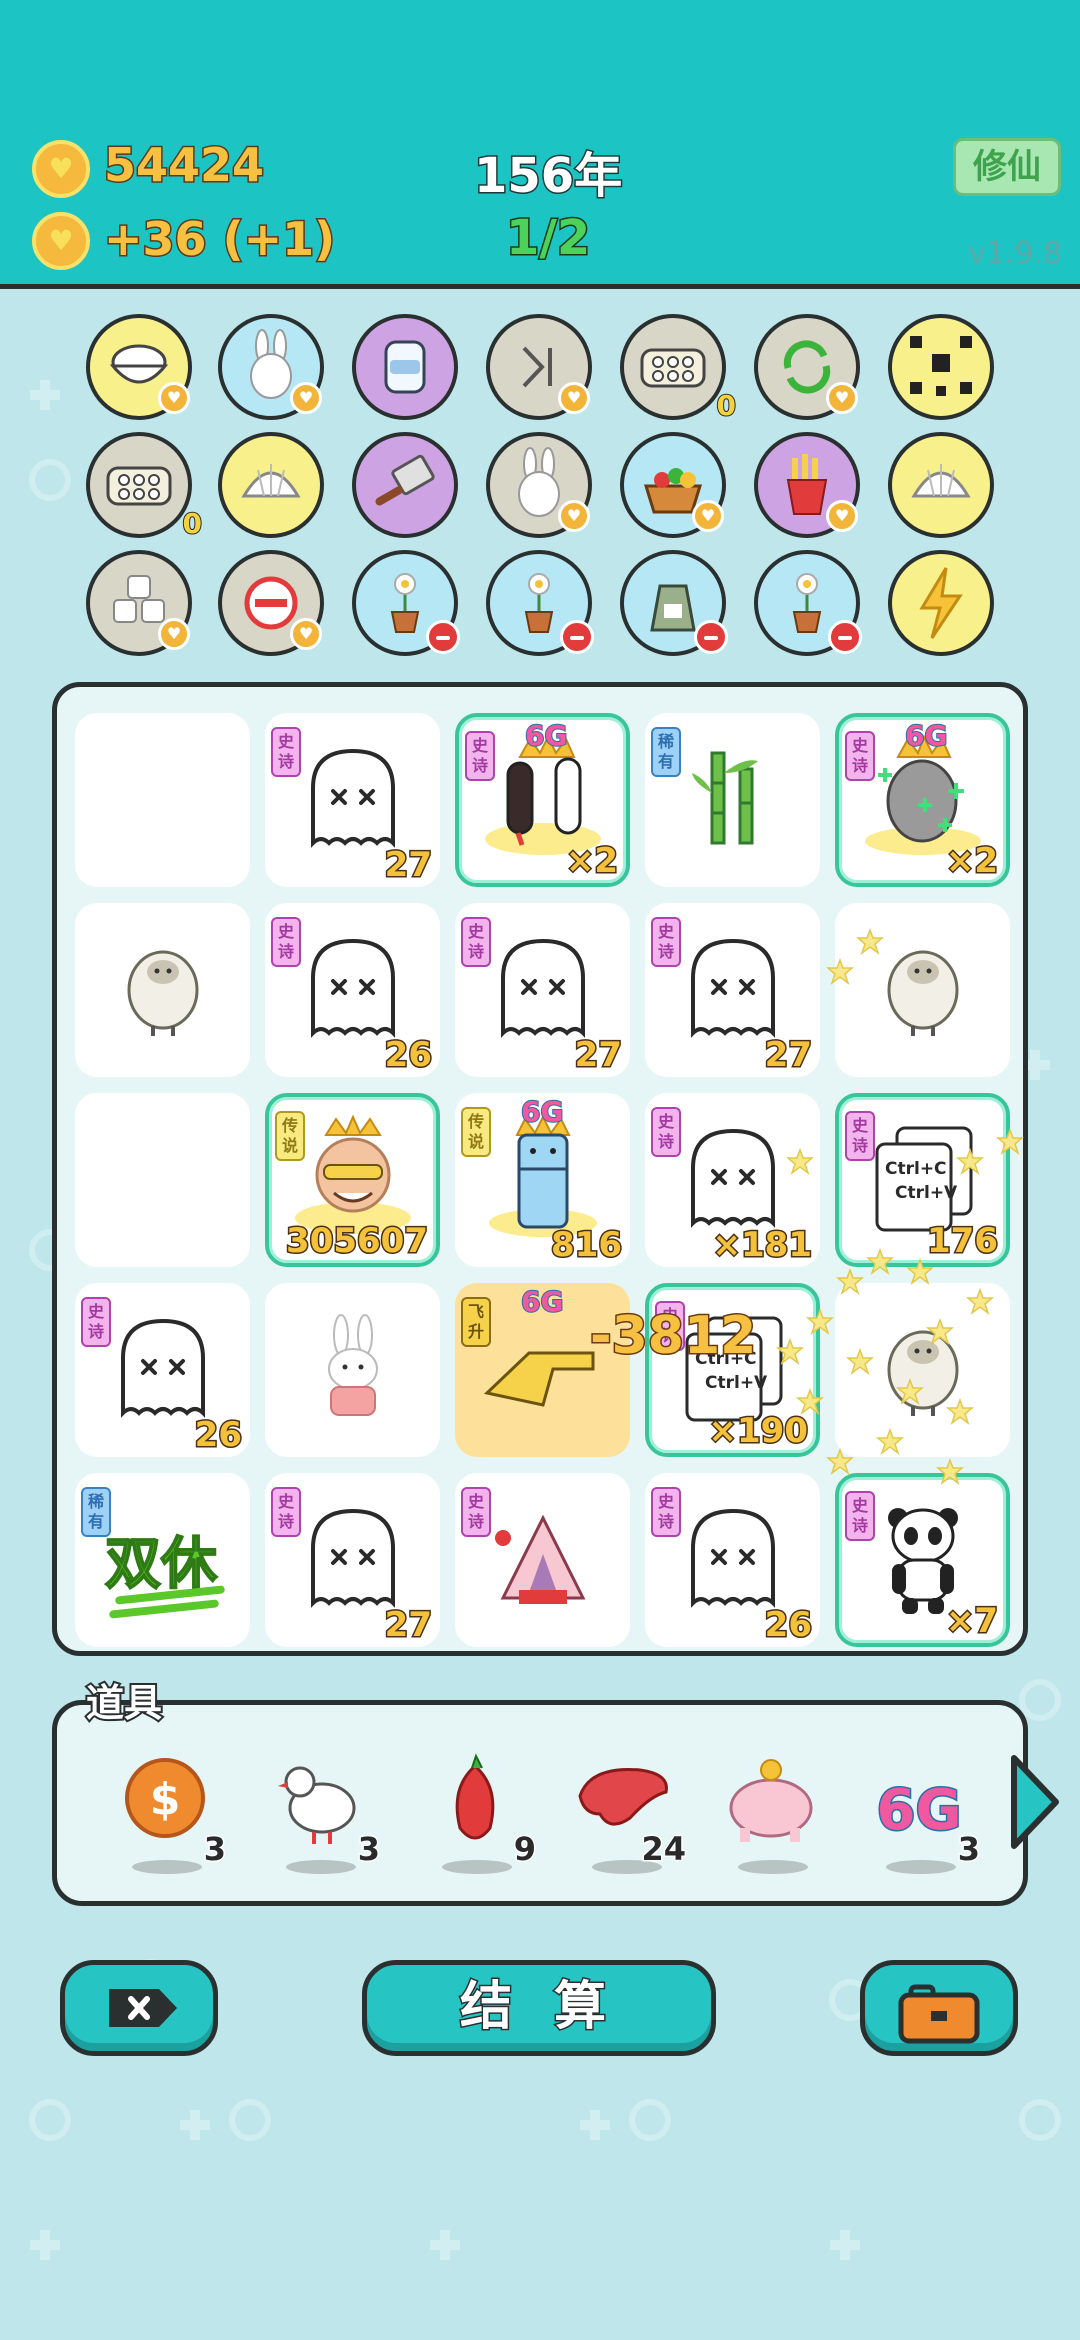  I want to click on board-cell: 传说 305607, so click(352, 1180).